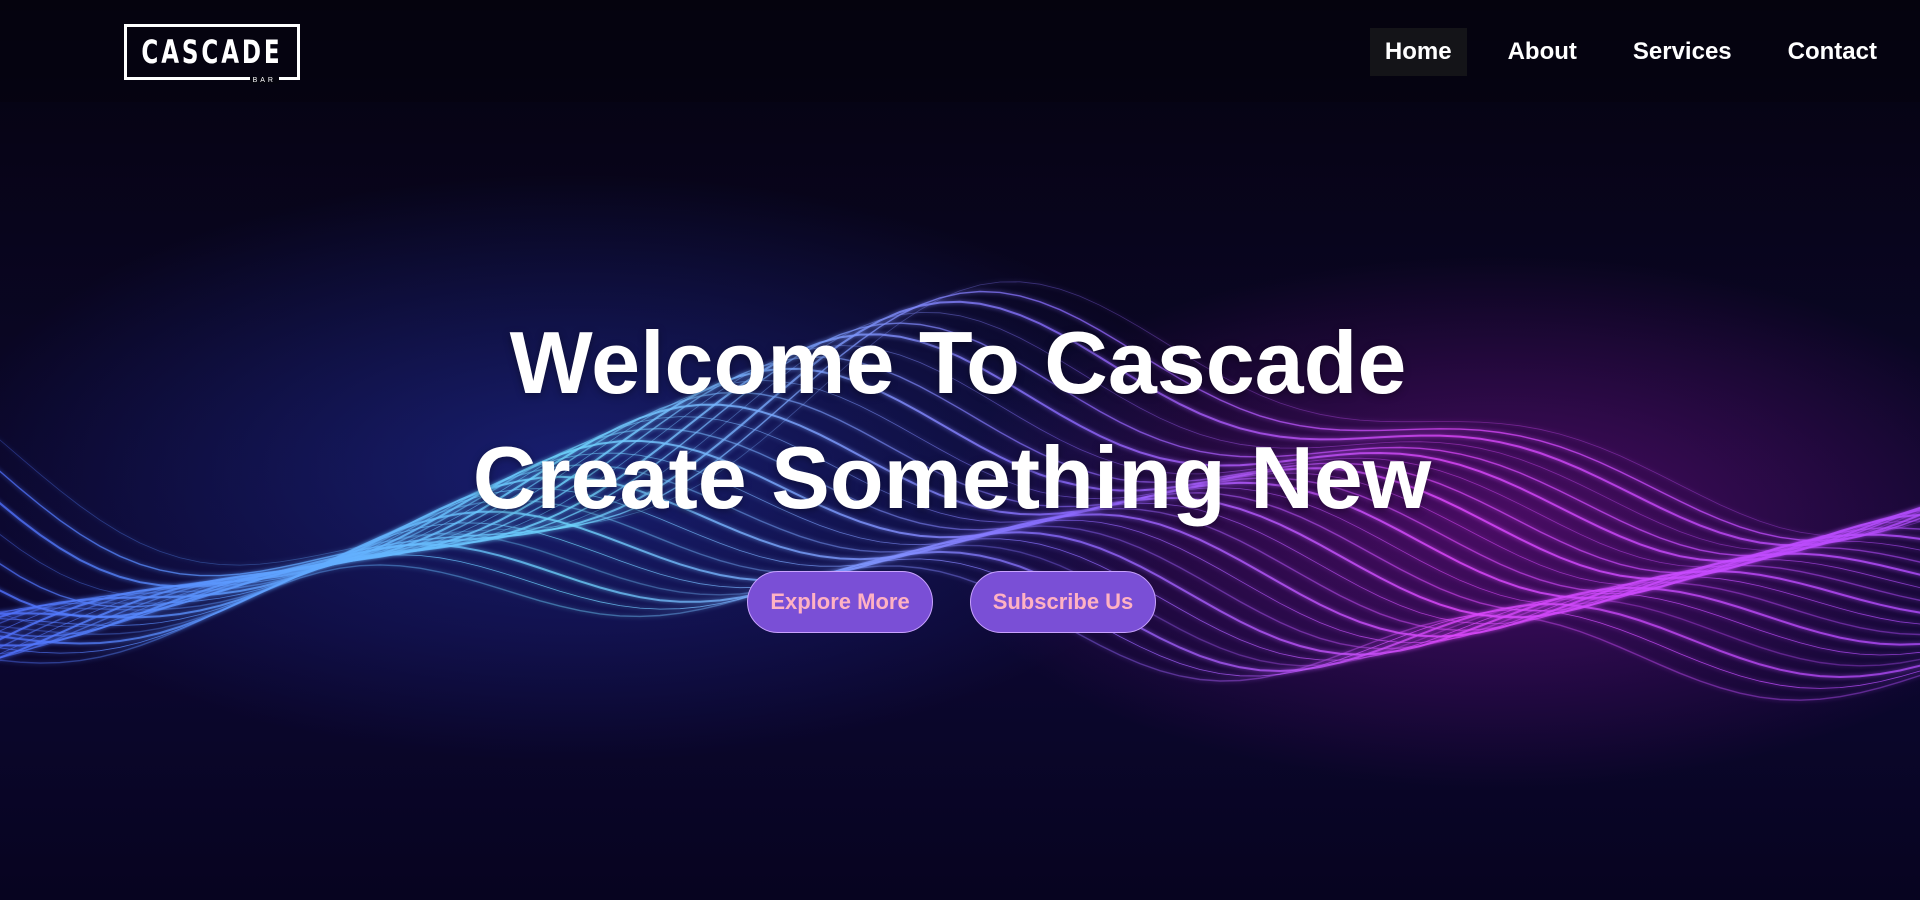 The image size is (1920, 900). I want to click on hero-title-line-2: Create Something New, so click(952, 477).